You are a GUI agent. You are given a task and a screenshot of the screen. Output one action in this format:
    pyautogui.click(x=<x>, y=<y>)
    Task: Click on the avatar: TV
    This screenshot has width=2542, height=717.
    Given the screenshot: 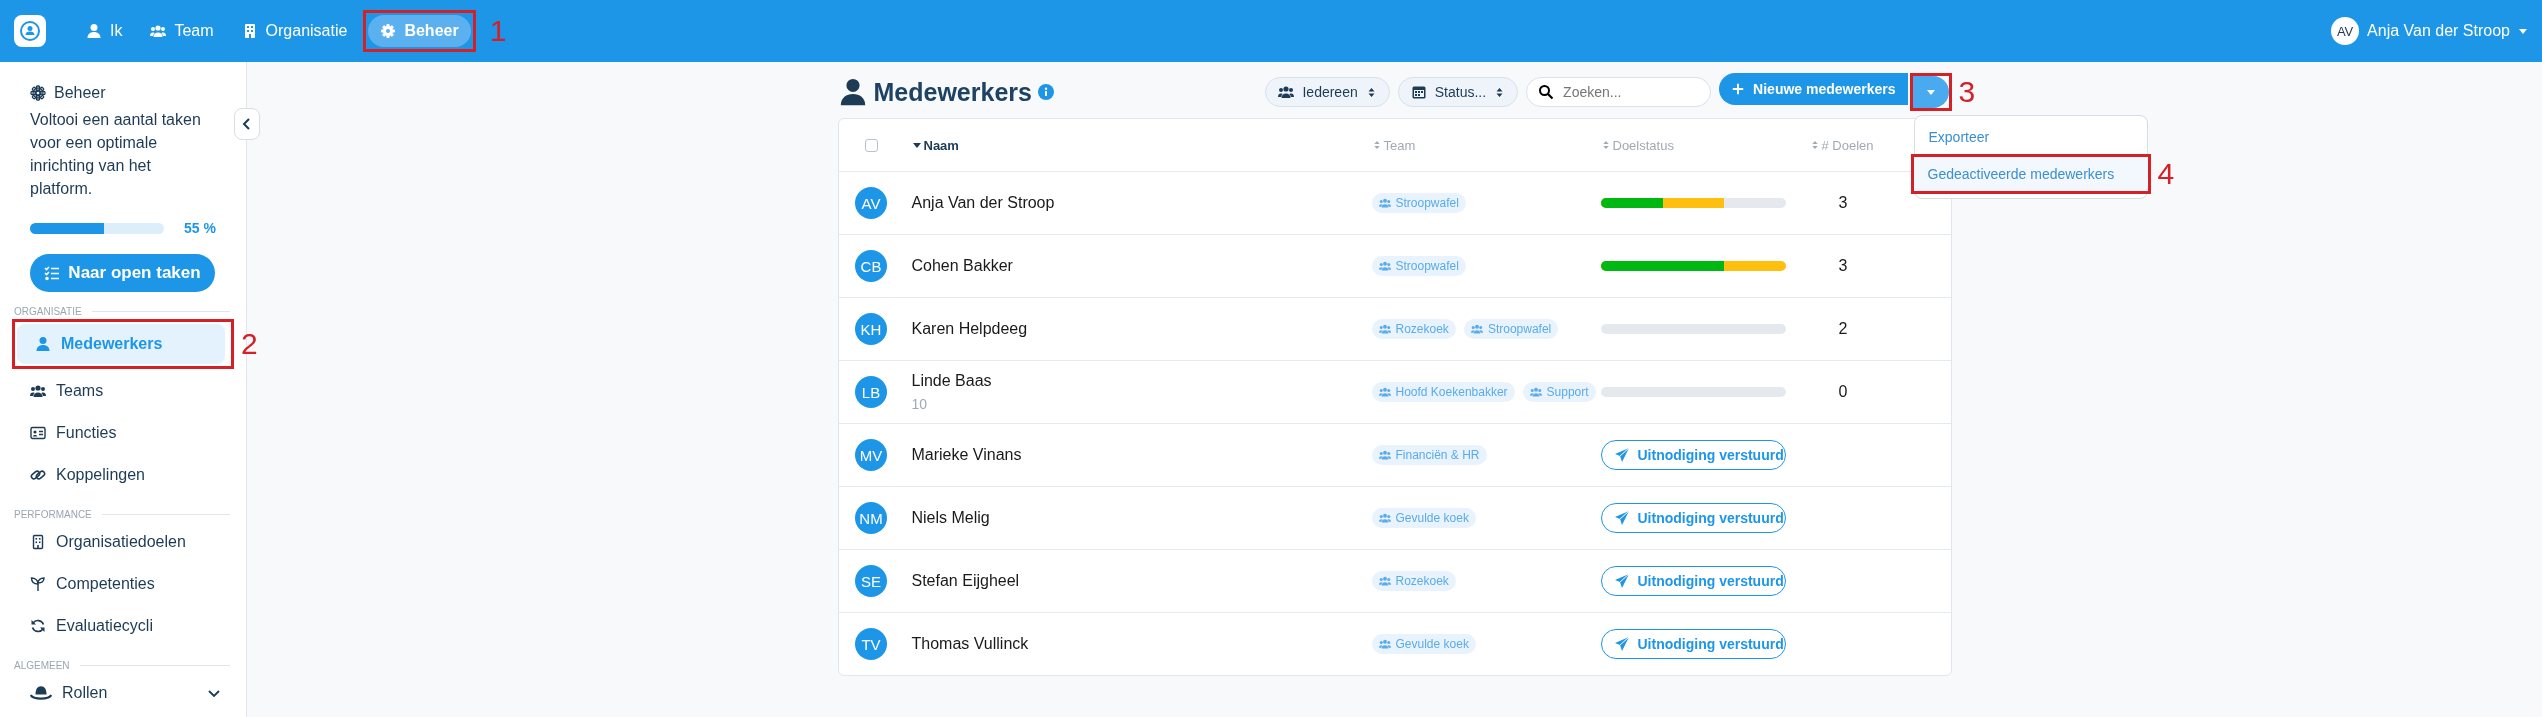 What is the action you would take?
    pyautogui.click(x=871, y=644)
    